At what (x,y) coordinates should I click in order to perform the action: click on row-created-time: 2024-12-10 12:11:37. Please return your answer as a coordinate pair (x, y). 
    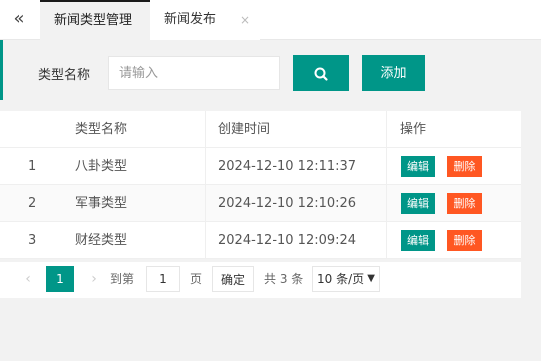
    Looking at the image, I should click on (287, 166).